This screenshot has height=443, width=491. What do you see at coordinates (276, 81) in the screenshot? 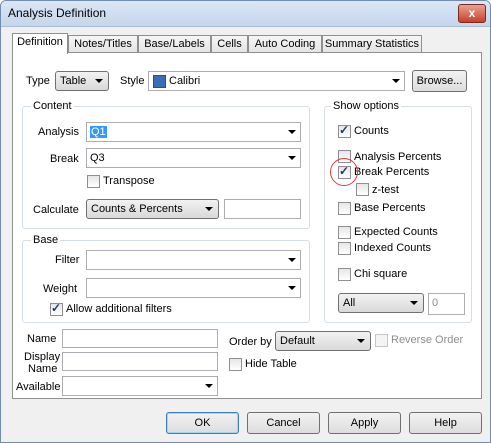
I see `style-select: Calibri` at bounding box center [276, 81].